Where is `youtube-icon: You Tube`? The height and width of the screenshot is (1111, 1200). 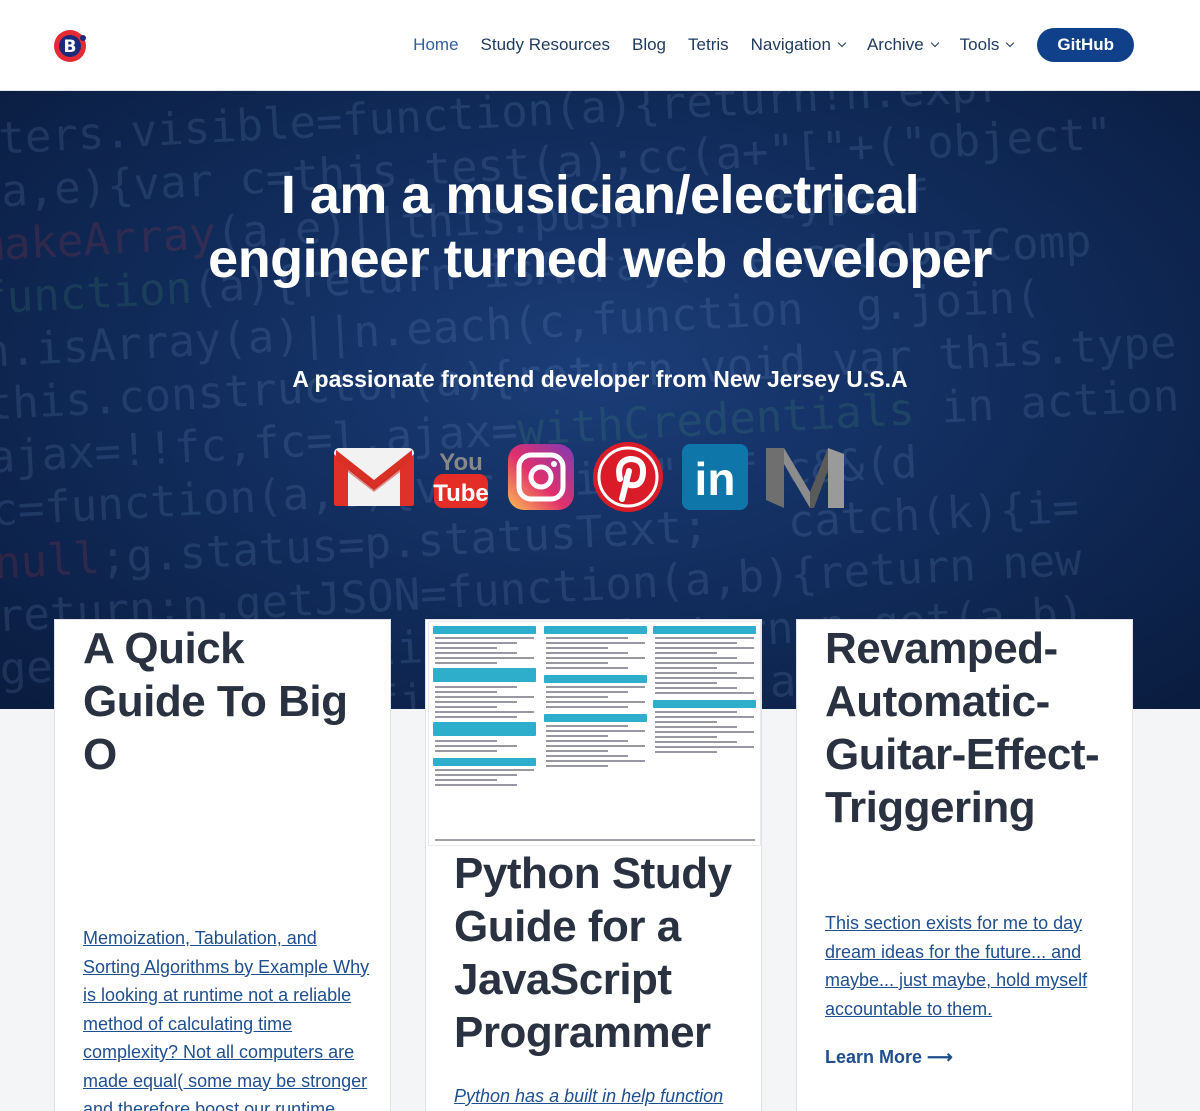
youtube-icon: You Tube is located at coordinates (461, 479).